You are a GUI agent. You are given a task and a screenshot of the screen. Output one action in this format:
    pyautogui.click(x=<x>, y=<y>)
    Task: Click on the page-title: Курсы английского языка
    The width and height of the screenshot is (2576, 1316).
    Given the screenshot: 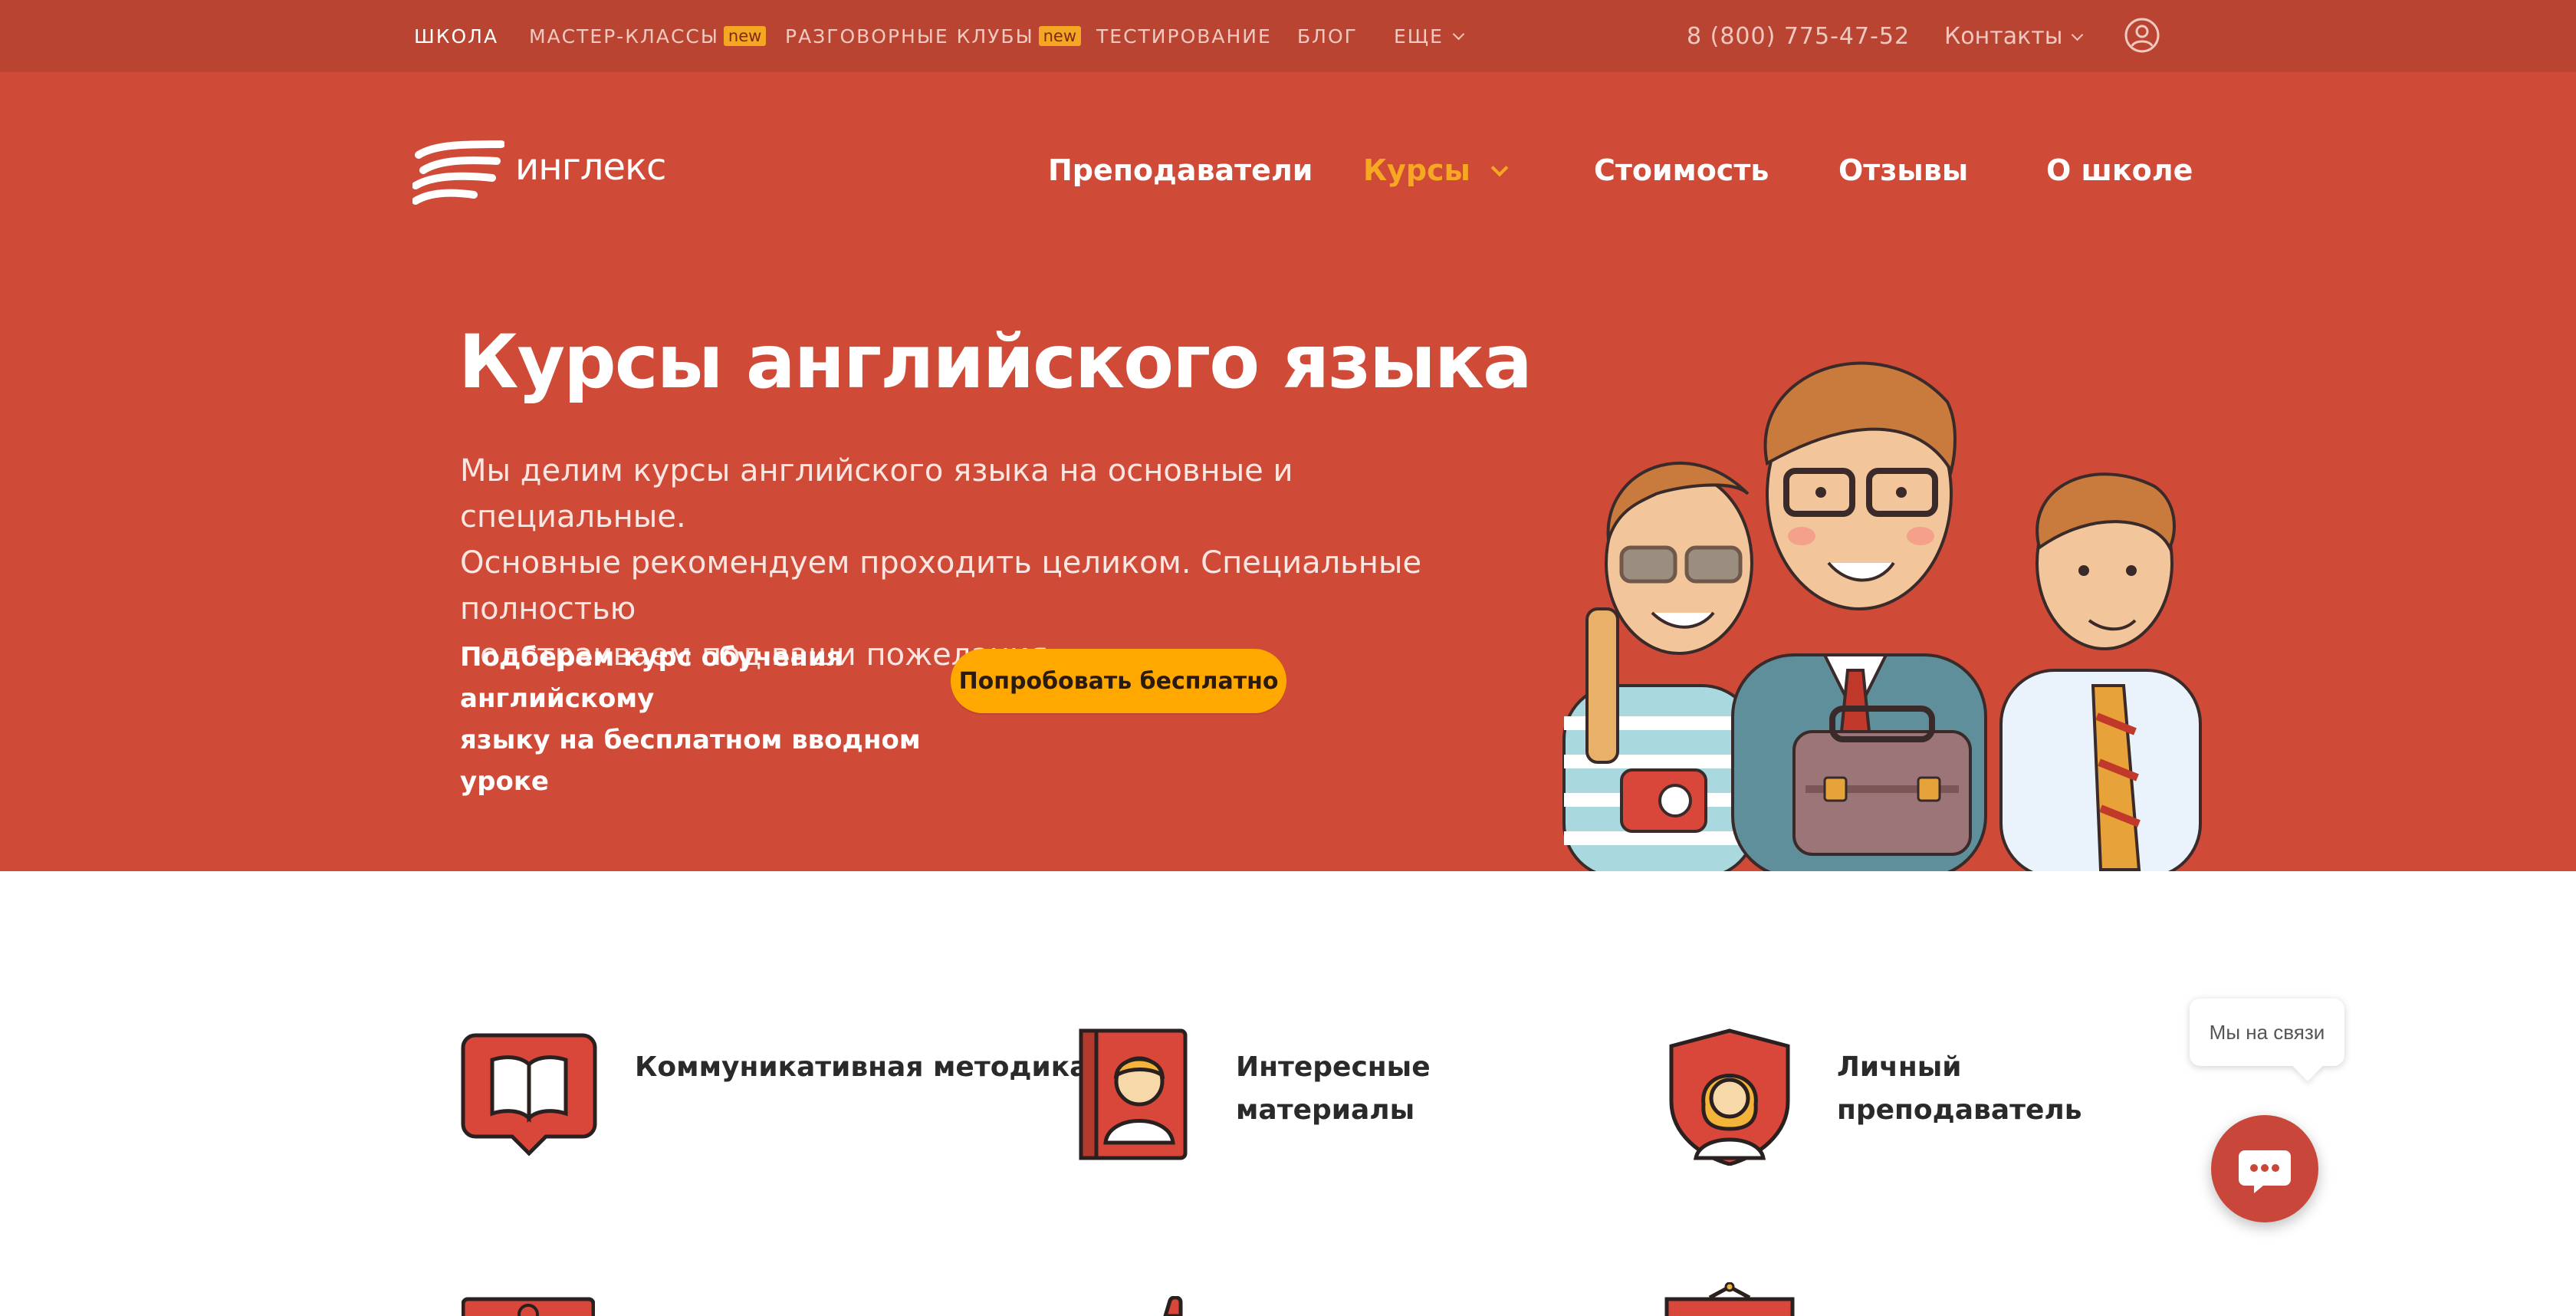 What is the action you would take?
    pyautogui.click(x=996, y=362)
    